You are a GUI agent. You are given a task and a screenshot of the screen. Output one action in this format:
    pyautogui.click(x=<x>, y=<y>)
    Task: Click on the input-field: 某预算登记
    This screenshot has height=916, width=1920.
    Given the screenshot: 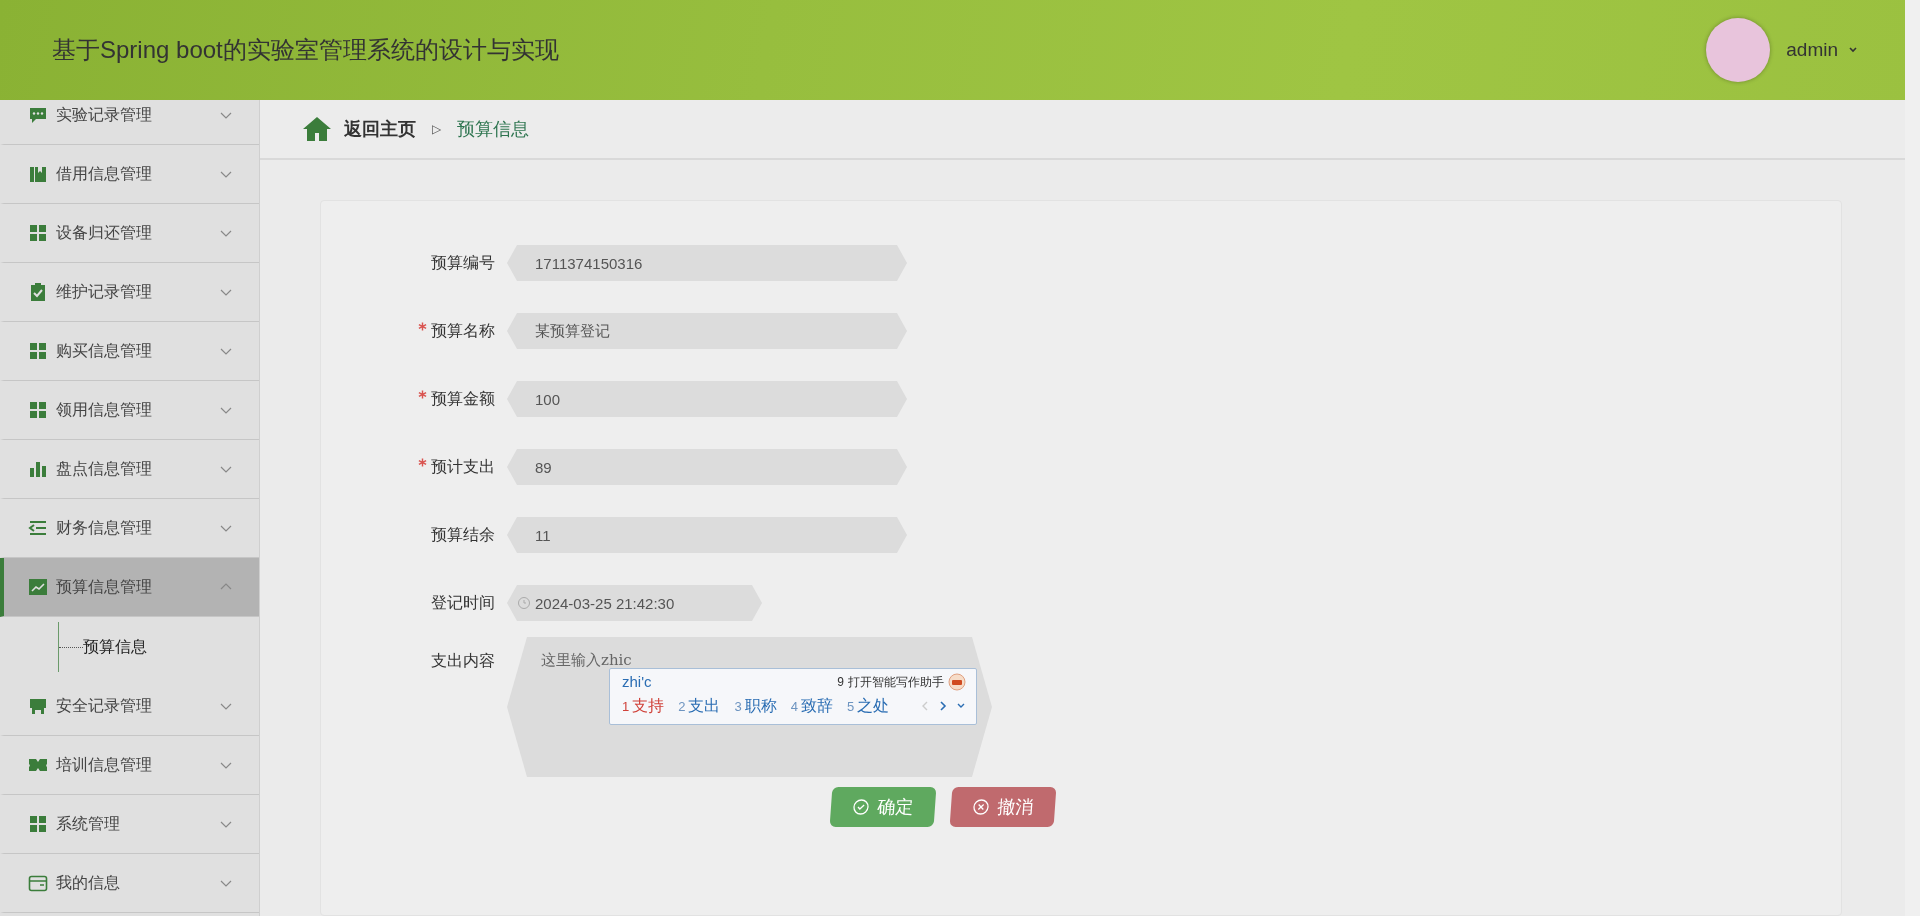 What is the action you would take?
    pyautogui.click(x=707, y=331)
    